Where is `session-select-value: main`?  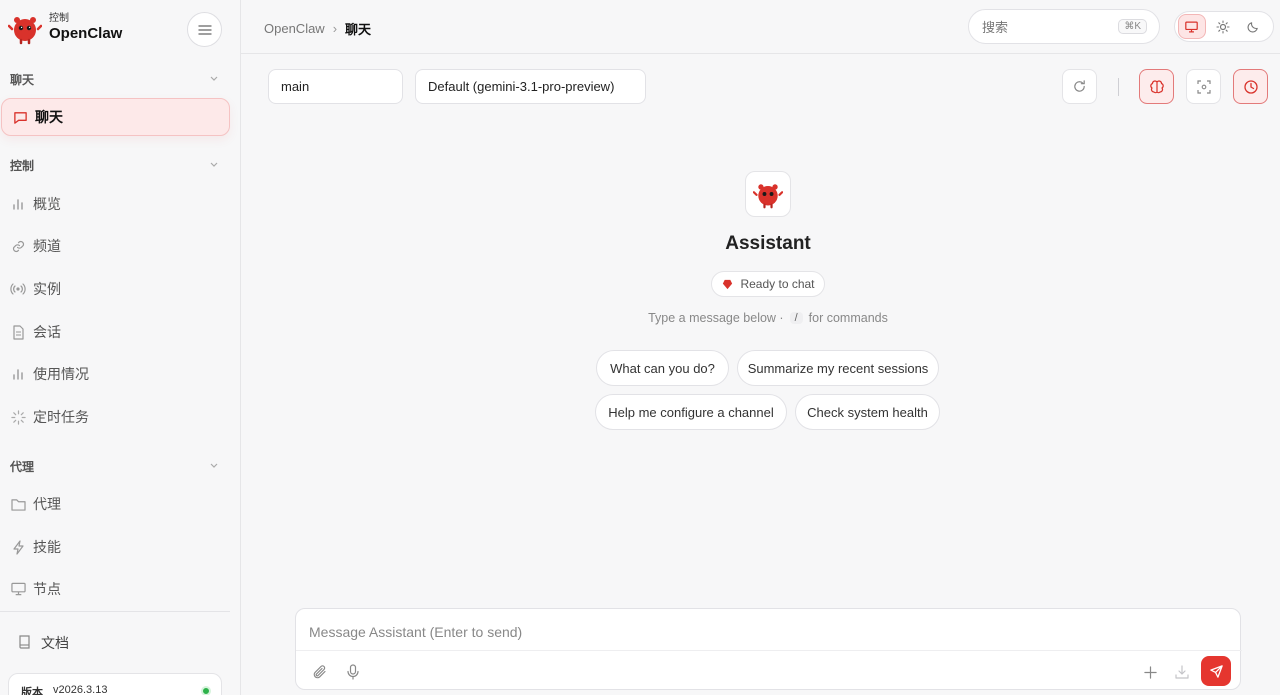 session-select-value: main is located at coordinates (295, 86).